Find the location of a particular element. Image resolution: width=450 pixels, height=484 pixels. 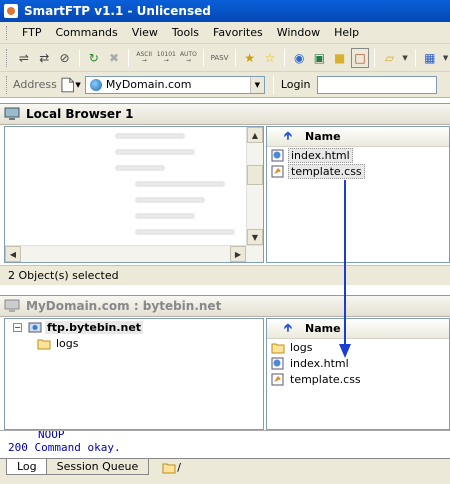

local-status-bar: 2 Object(s) selected is located at coordinates (225, 275).